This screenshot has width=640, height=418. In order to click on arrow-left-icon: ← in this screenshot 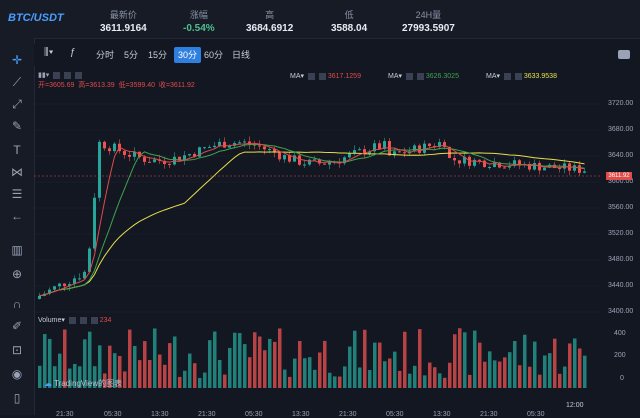, I will do `click(17, 216)`.